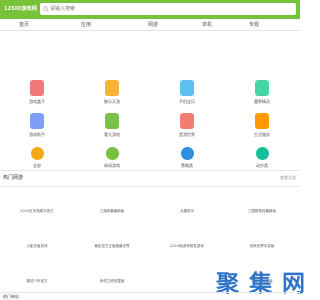  Describe the element at coordinates (262, 134) in the screenshot. I see `app-label: 生活服务` at that location.